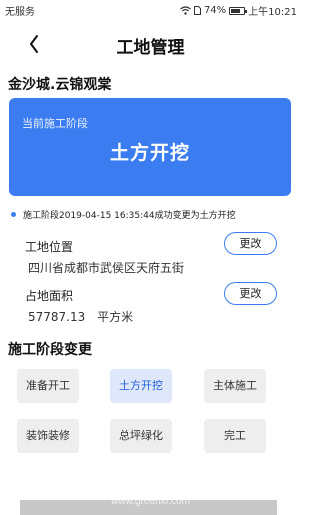 The image size is (320, 515). What do you see at coordinates (50, 350) in the screenshot?
I see `stage-change-title: 施工阶段变更` at bounding box center [50, 350].